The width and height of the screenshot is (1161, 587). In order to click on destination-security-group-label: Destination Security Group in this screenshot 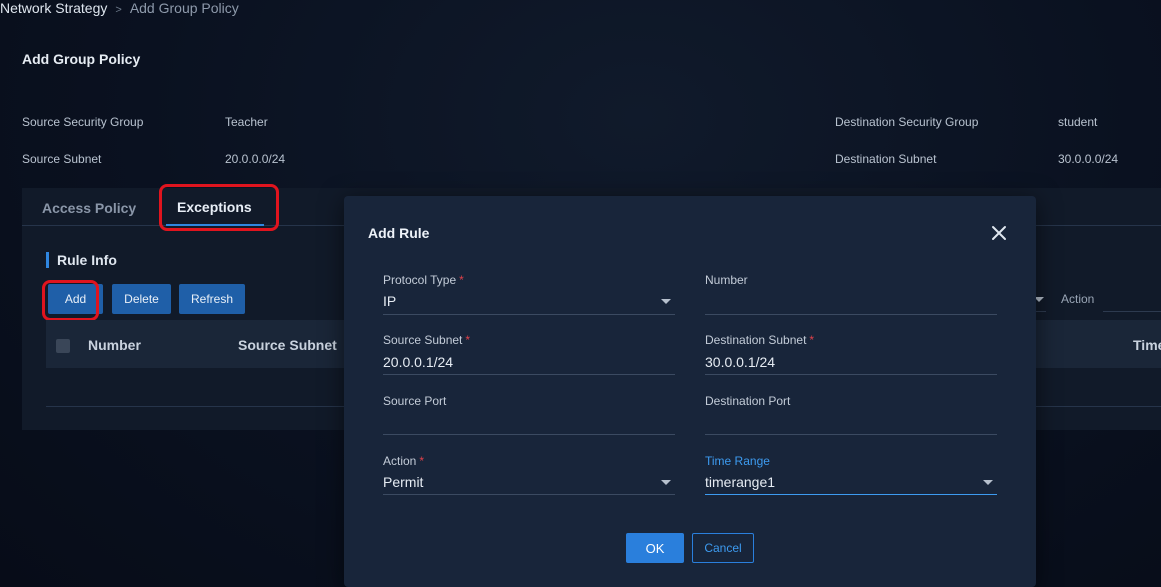, I will do `click(907, 122)`.